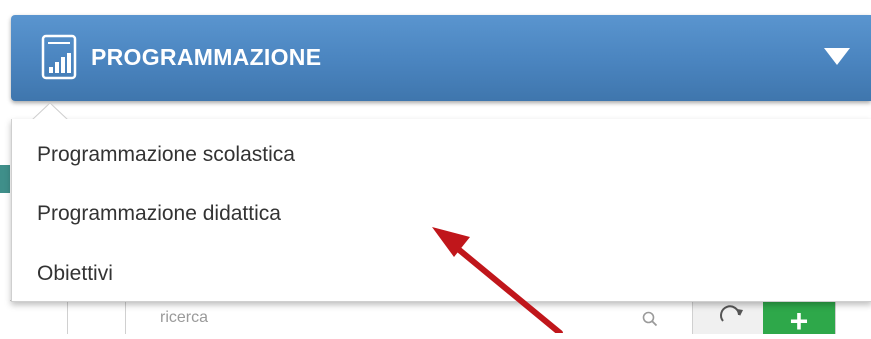  Describe the element at coordinates (650, 319) in the screenshot. I see `search-icon` at that location.